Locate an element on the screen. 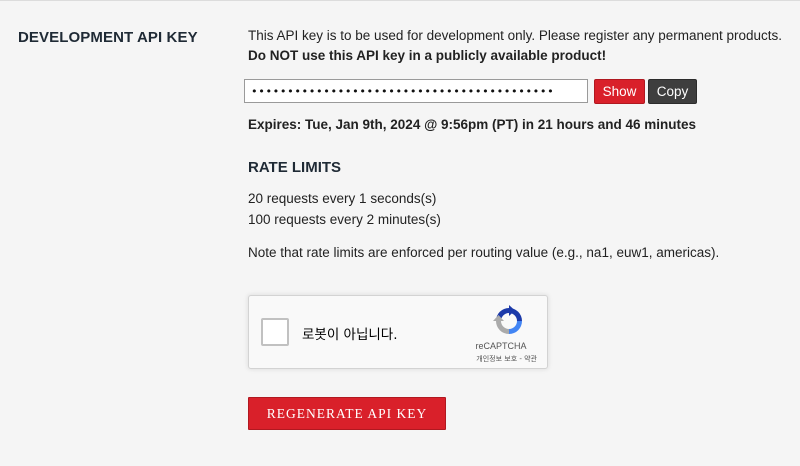 This screenshot has width=800, height=466. rate-limits-title: RATE LIMITS is located at coordinates (295, 167).